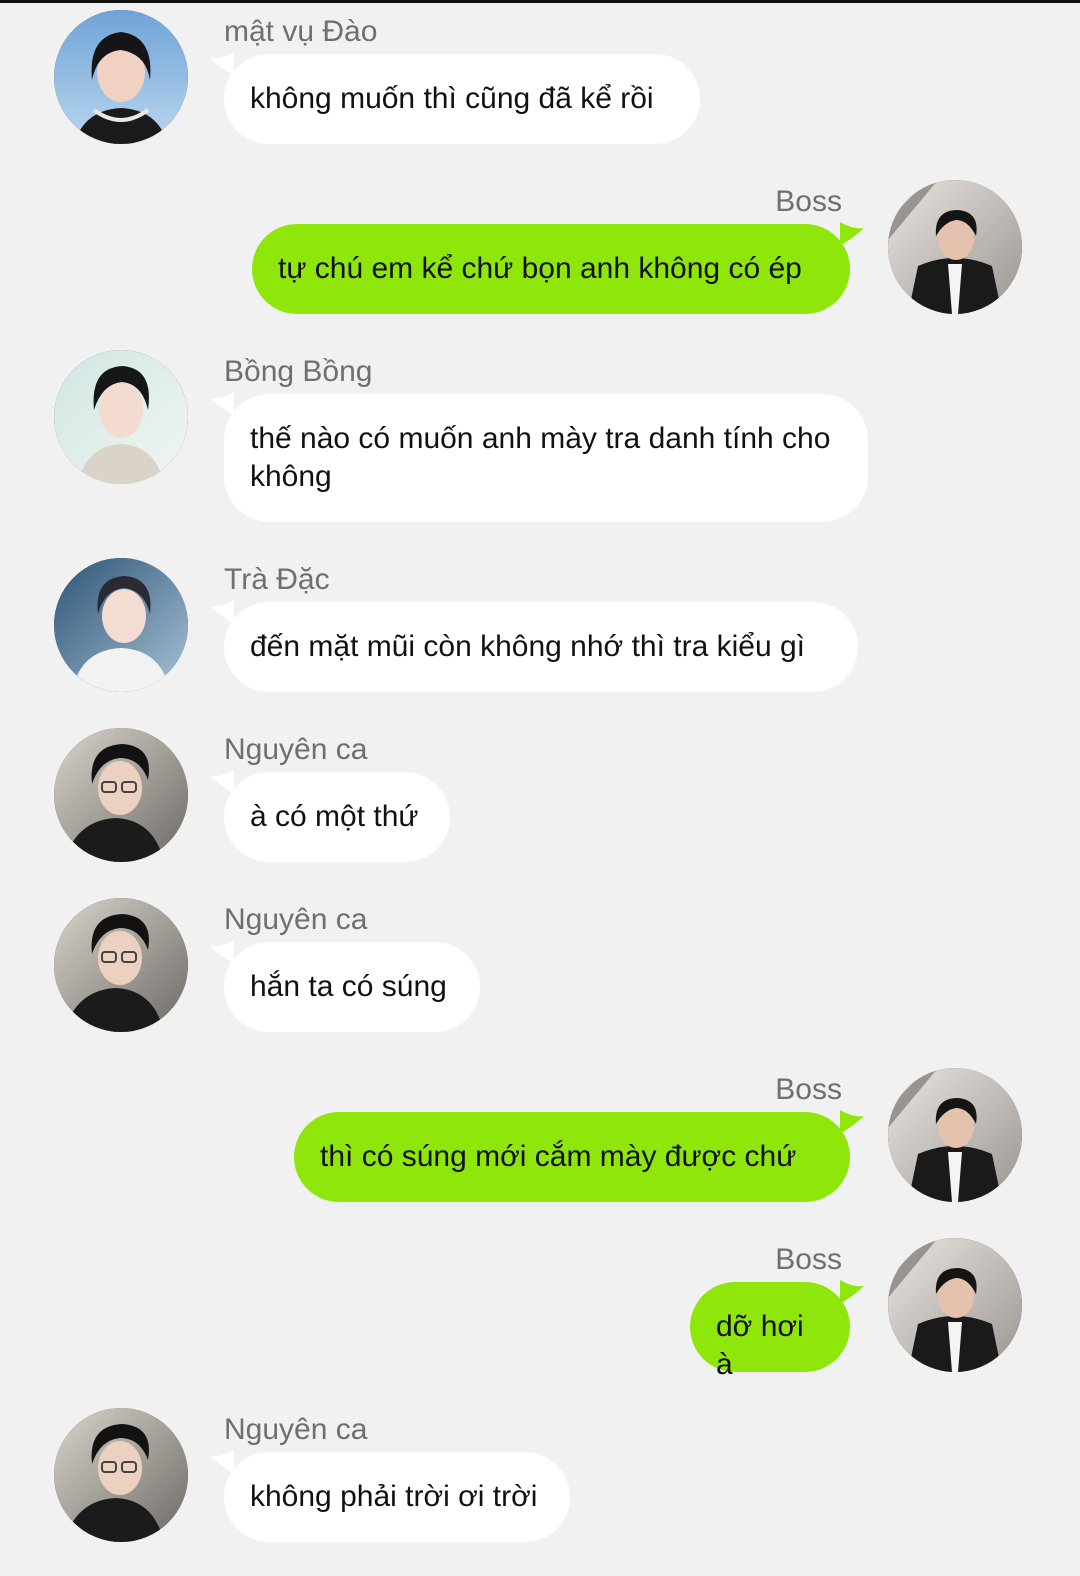 Image resolution: width=1080 pixels, height=1576 pixels. Describe the element at coordinates (462, 99) in the screenshot. I see `message-bubble: không muốn thì cũng đã kể rồi` at that location.